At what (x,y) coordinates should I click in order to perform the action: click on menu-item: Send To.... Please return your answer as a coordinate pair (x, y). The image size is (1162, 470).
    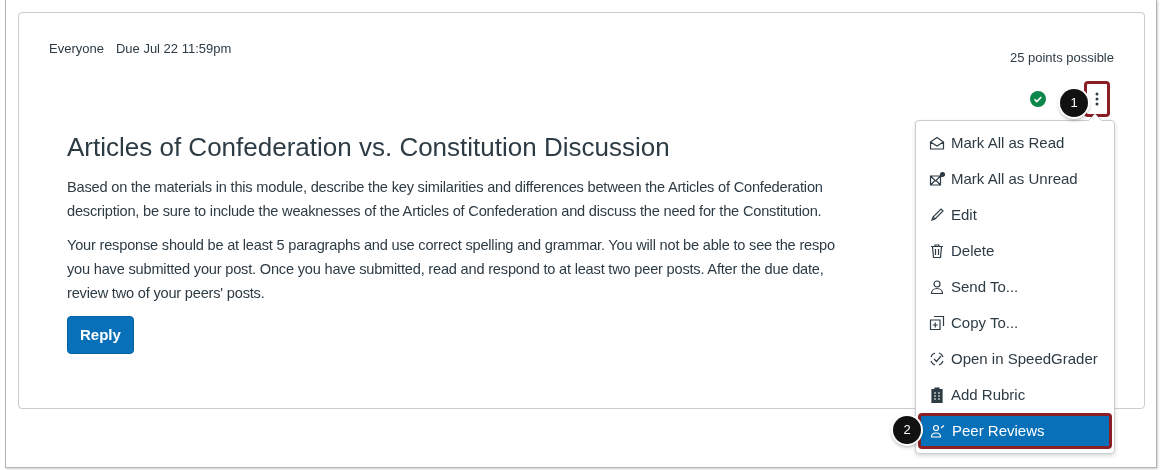
    Looking at the image, I should click on (1015, 287).